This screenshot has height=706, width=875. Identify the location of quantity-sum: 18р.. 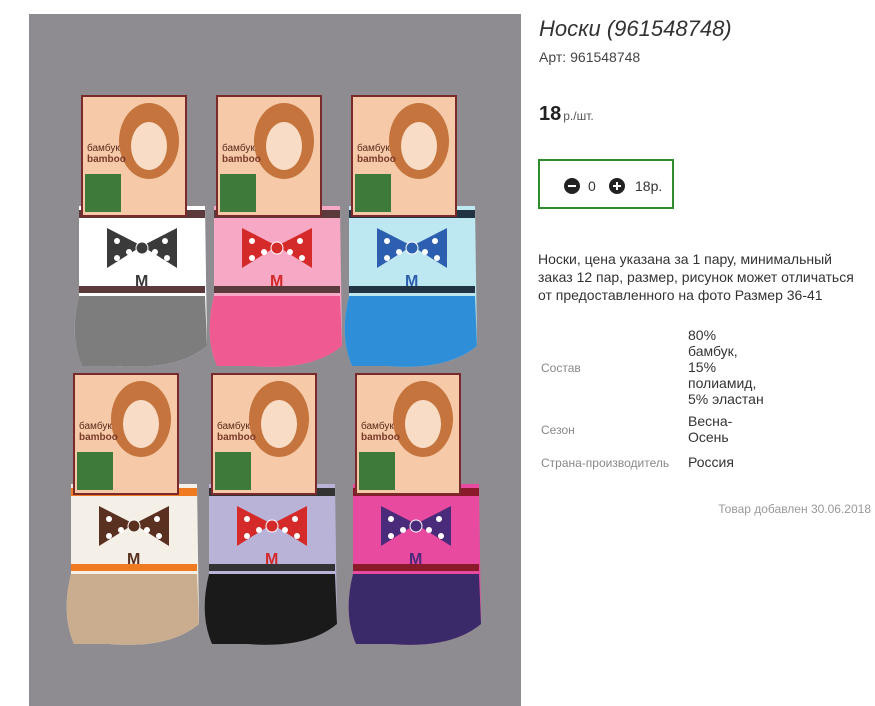
(649, 186).